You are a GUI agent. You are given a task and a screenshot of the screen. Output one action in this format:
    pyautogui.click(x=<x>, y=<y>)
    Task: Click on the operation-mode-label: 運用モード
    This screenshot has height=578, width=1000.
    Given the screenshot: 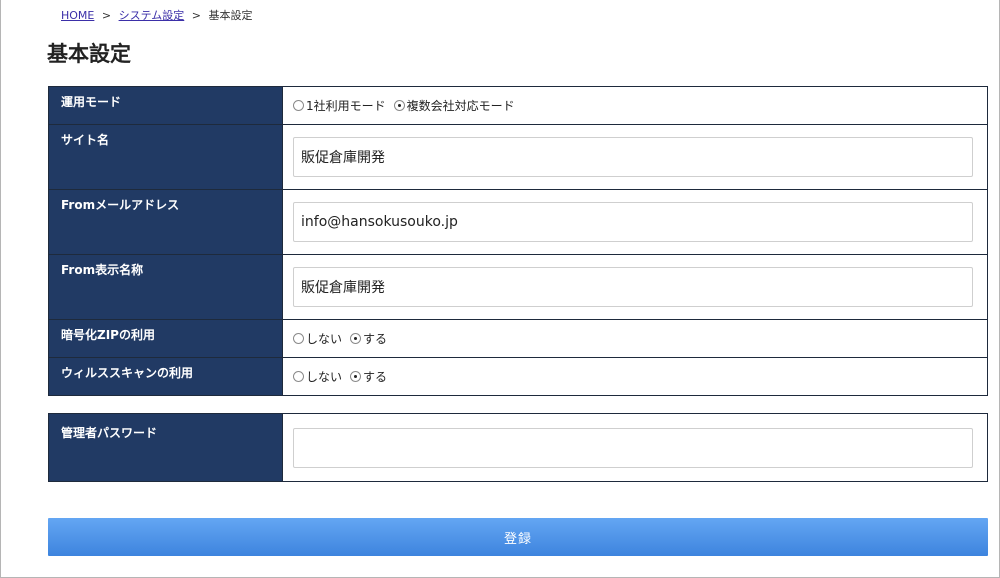 What is the action you would take?
    pyautogui.click(x=91, y=102)
    